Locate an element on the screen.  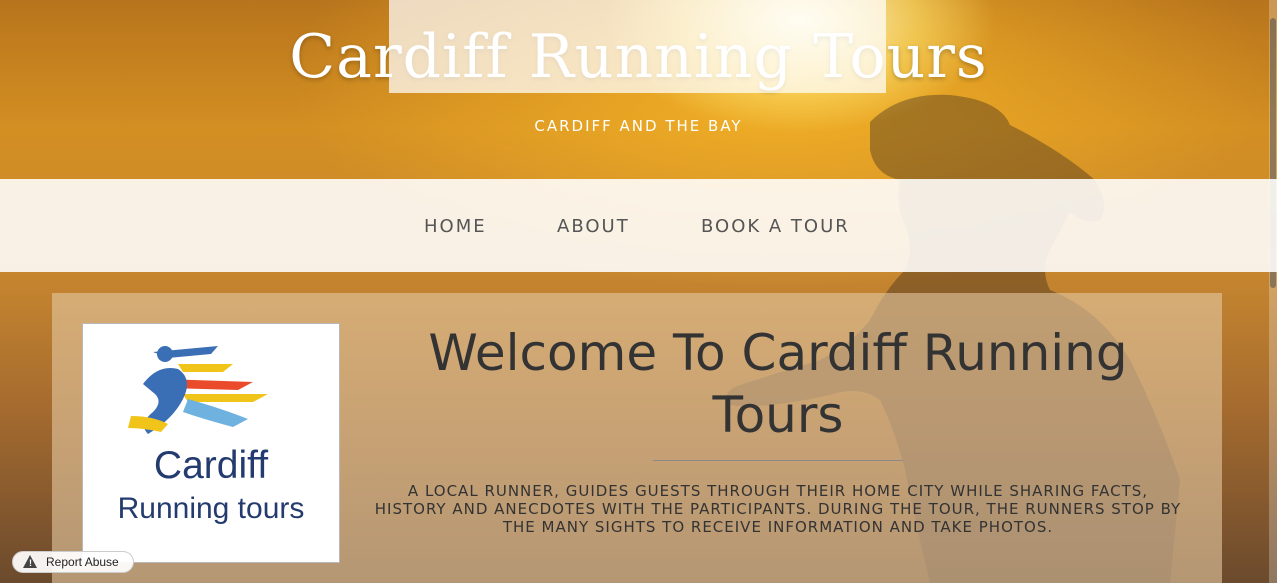
logo-text-running-tours: Running tours is located at coordinates (211, 508).